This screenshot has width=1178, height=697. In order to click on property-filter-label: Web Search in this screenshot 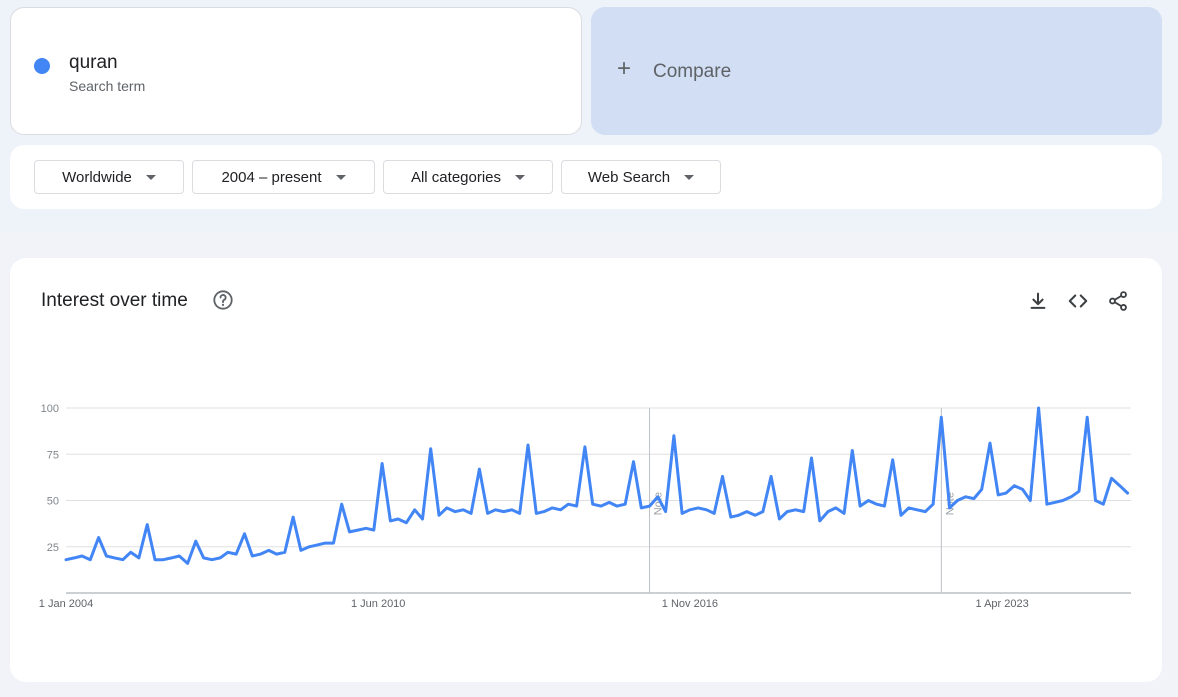, I will do `click(629, 177)`.